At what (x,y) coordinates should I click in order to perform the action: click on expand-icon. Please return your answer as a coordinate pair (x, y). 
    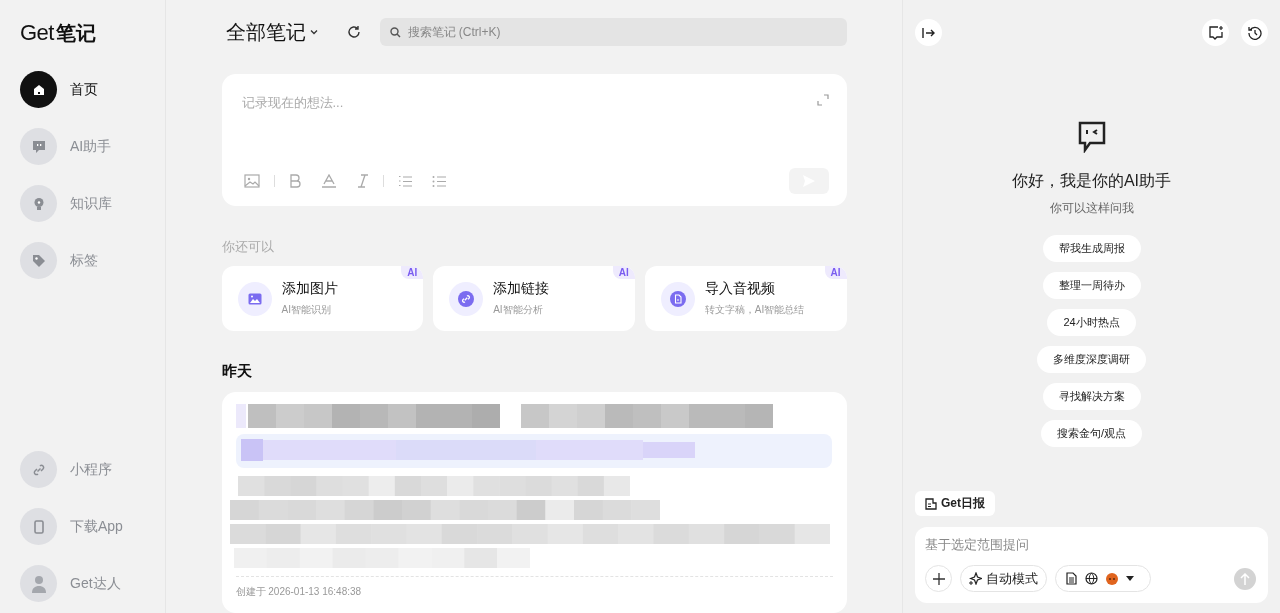
    Looking at the image, I should click on (822, 100).